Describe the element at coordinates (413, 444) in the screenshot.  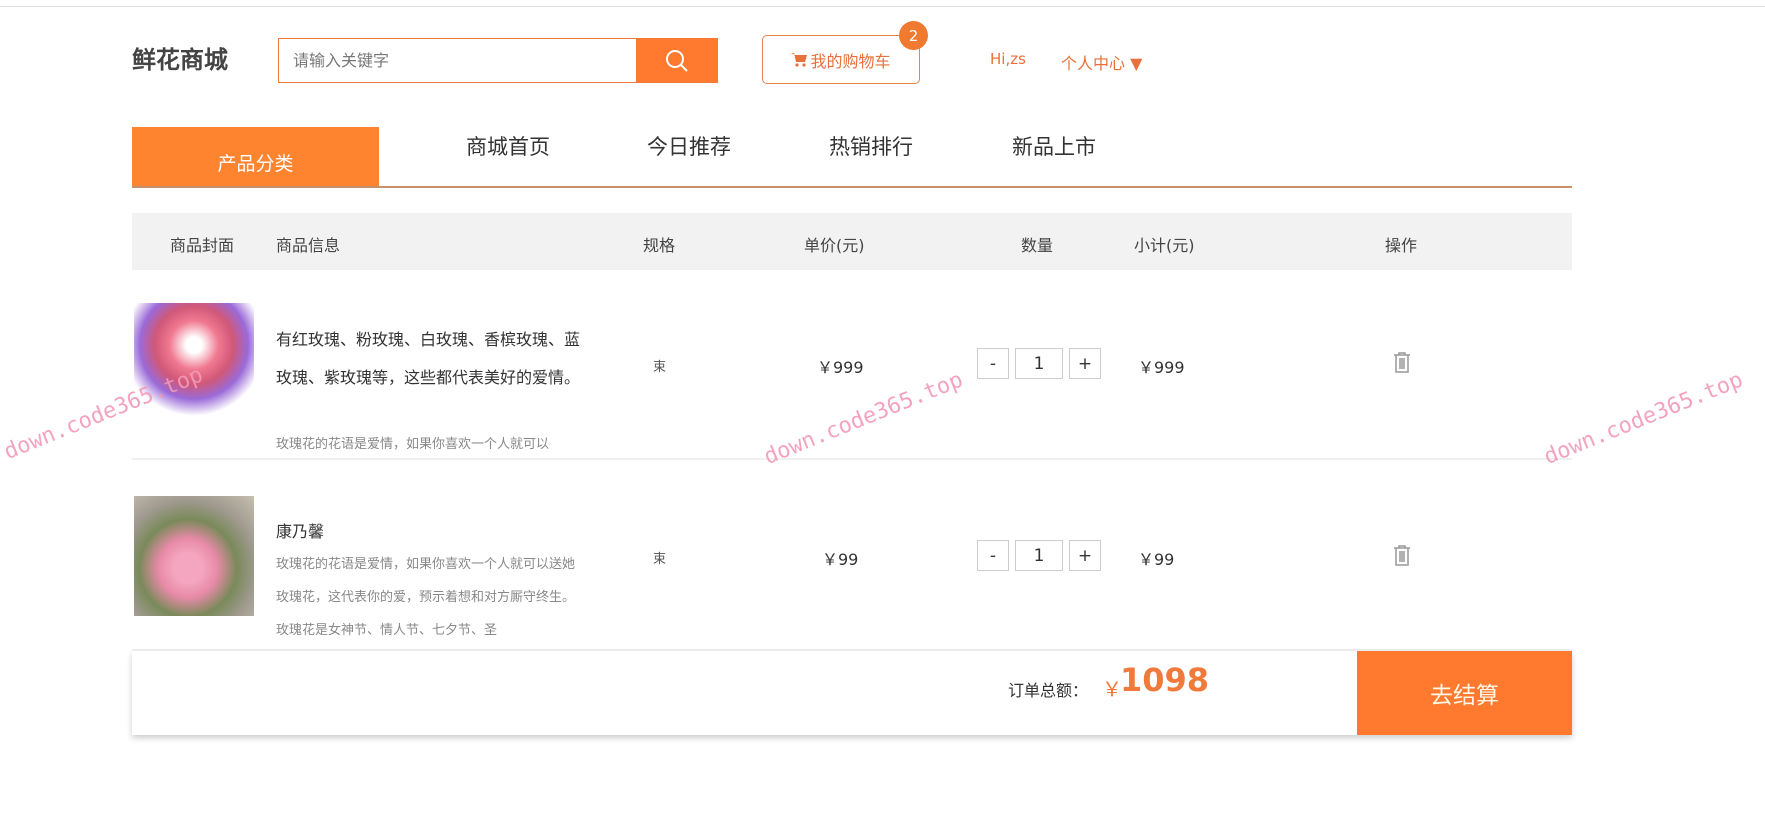
I see `product-desc: 玫瑰花的花语是爱情，如果你喜欢一个人就可以` at that location.